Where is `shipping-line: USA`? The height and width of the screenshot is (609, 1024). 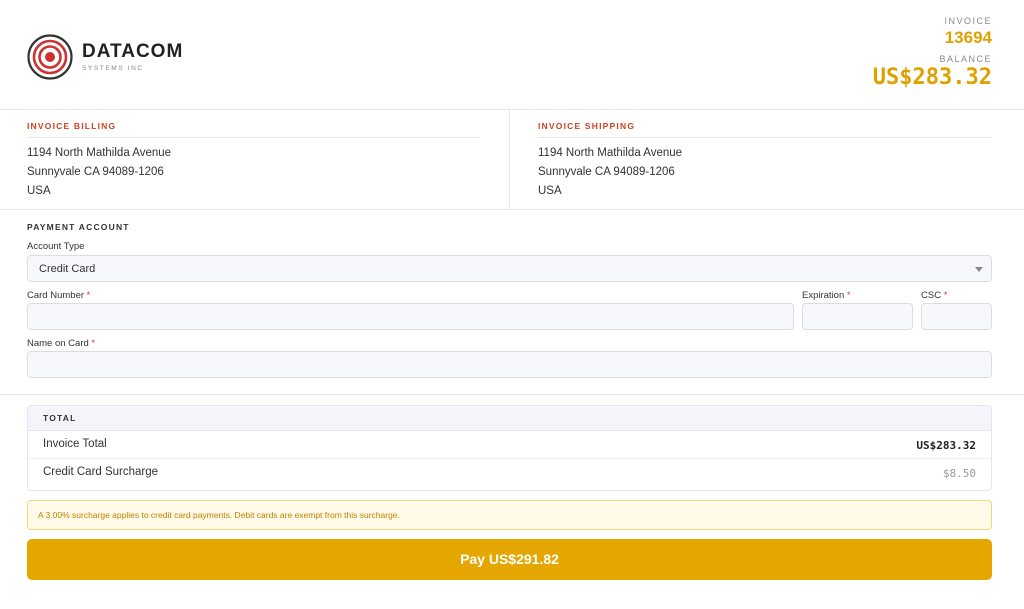
shipping-line: USA is located at coordinates (550, 191).